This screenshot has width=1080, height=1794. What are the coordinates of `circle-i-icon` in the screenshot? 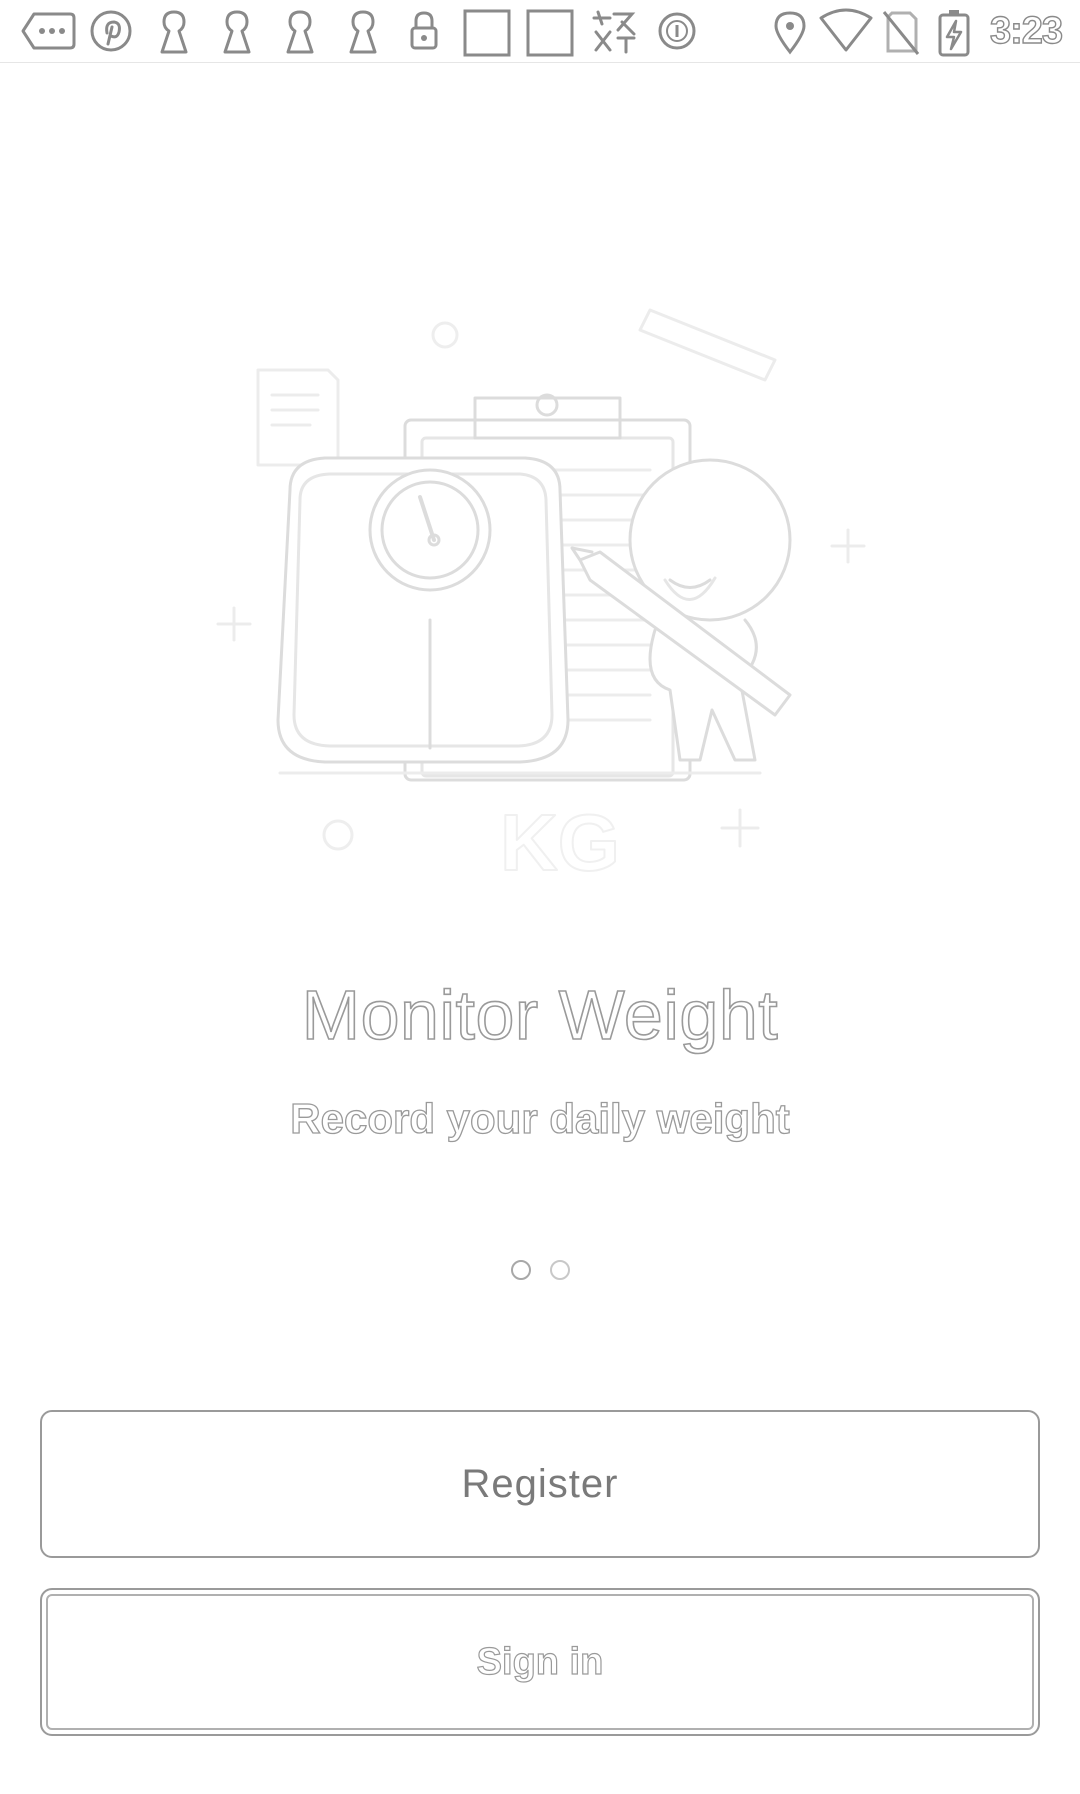 It's located at (677, 31).